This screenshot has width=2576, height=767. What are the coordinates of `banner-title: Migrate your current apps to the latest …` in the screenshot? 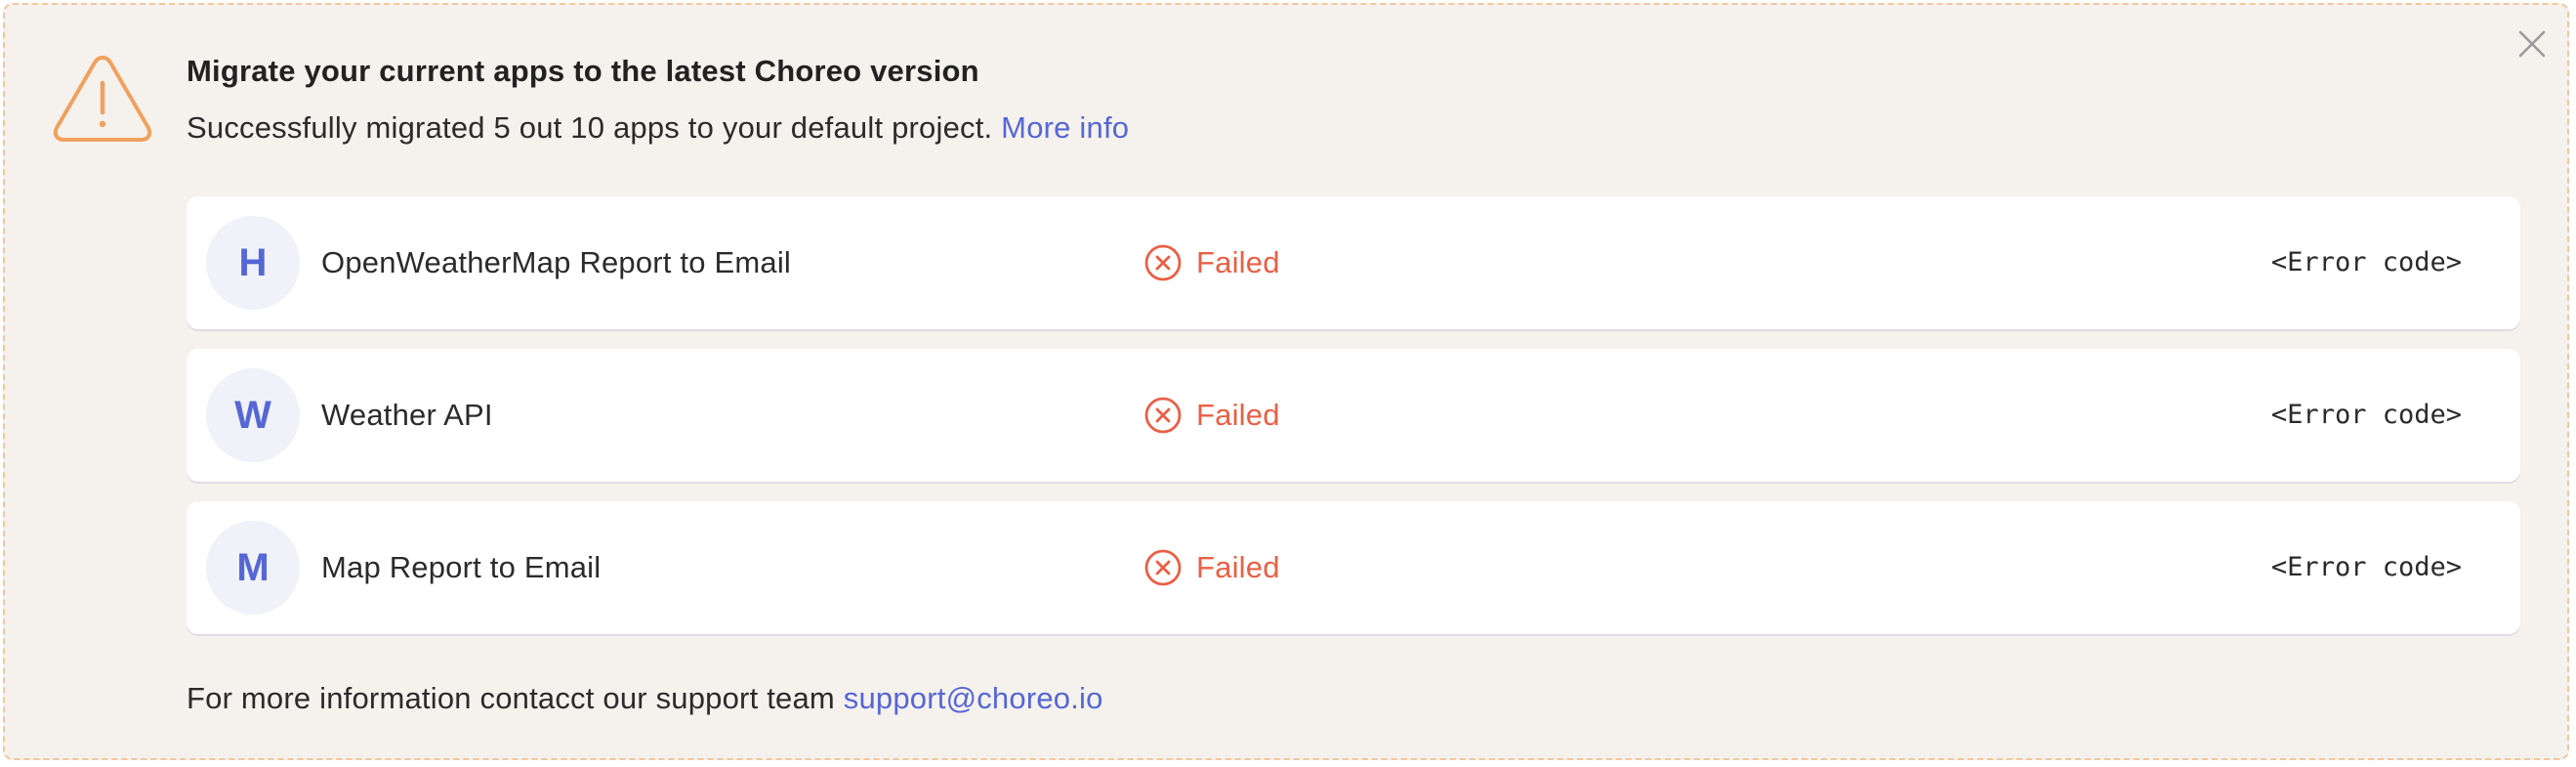 It's located at (583, 71).